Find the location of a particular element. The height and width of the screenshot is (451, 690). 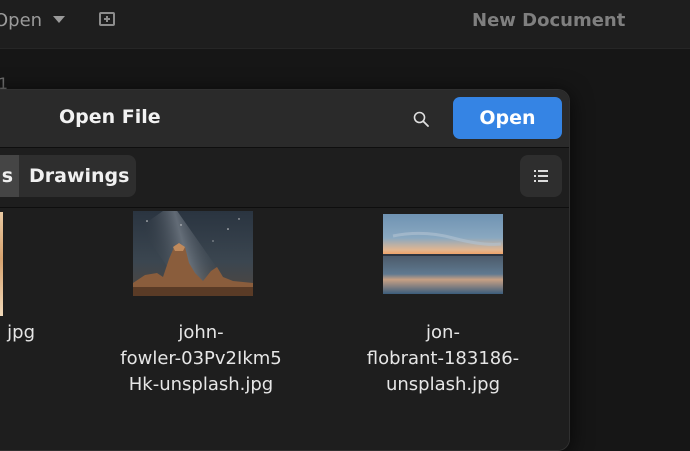

editor-headerbar: Open New Document is located at coordinates (345, 24).